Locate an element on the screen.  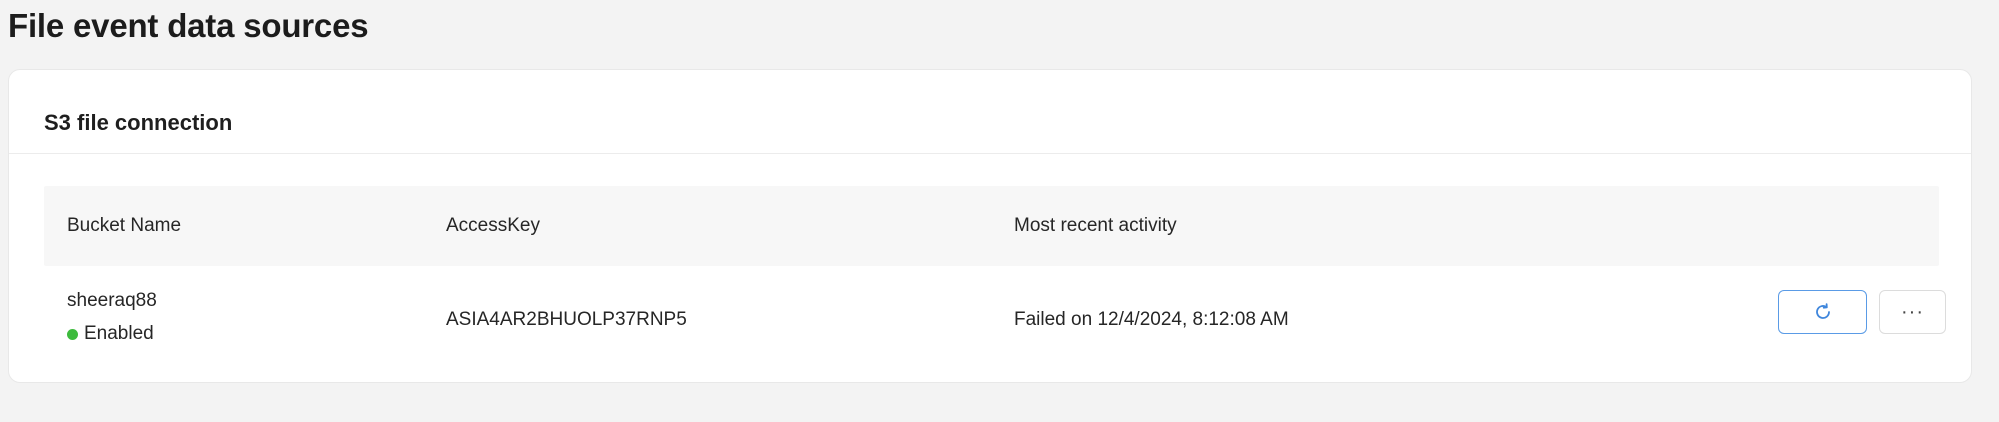
more-icon: ··· is located at coordinates (1912, 311).